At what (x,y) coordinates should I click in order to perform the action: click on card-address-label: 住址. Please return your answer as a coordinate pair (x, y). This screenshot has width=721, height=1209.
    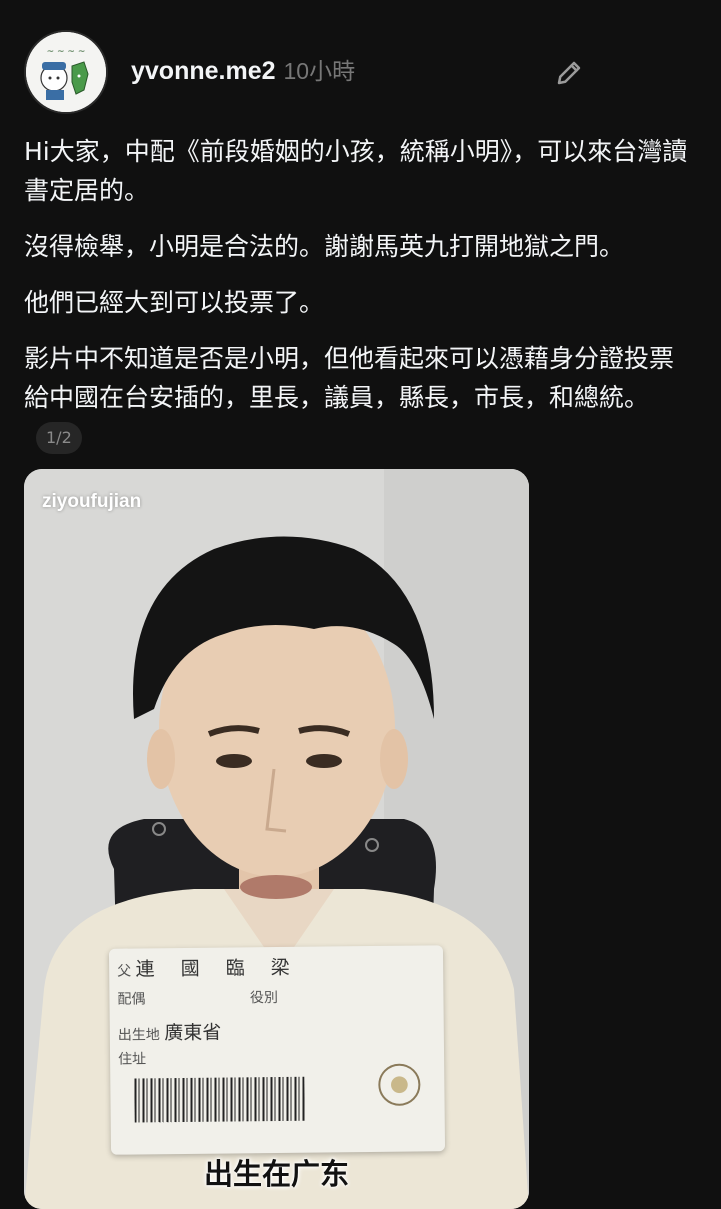
    Looking at the image, I should click on (132, 1059).